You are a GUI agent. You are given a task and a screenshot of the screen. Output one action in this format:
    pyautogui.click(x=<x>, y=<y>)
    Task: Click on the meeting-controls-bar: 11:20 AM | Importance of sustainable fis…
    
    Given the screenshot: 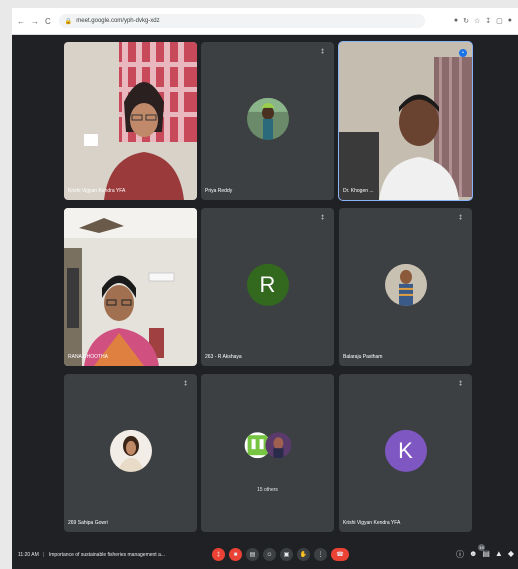 What is the action you would take?
    pyautogui.click(x=265, y=555)
    